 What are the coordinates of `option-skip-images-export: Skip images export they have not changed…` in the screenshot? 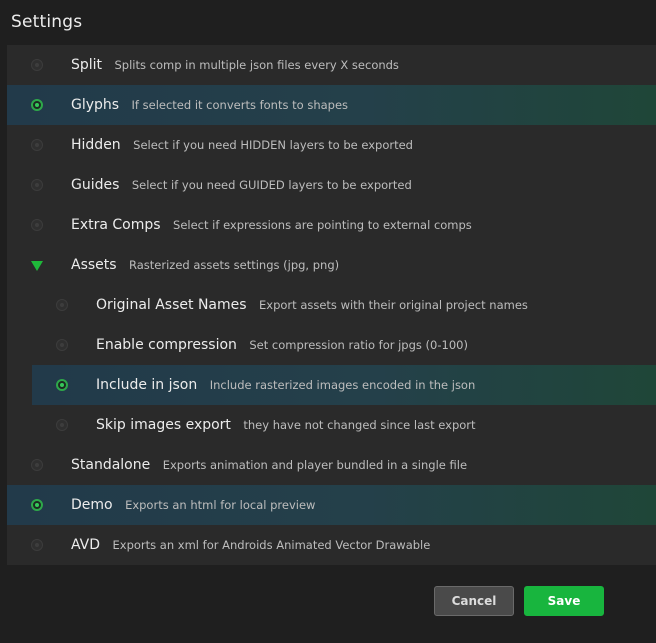 It's located at (344, 425).